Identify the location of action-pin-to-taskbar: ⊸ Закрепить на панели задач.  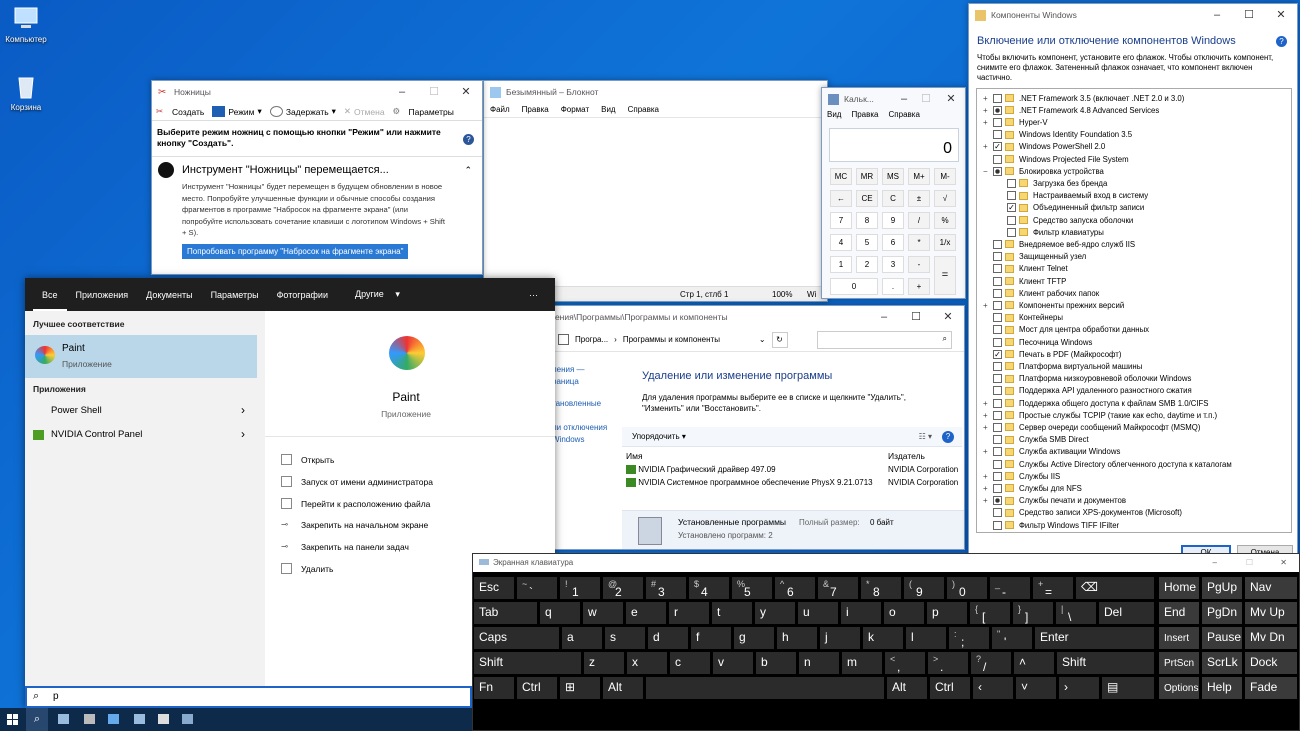
(345, 546).